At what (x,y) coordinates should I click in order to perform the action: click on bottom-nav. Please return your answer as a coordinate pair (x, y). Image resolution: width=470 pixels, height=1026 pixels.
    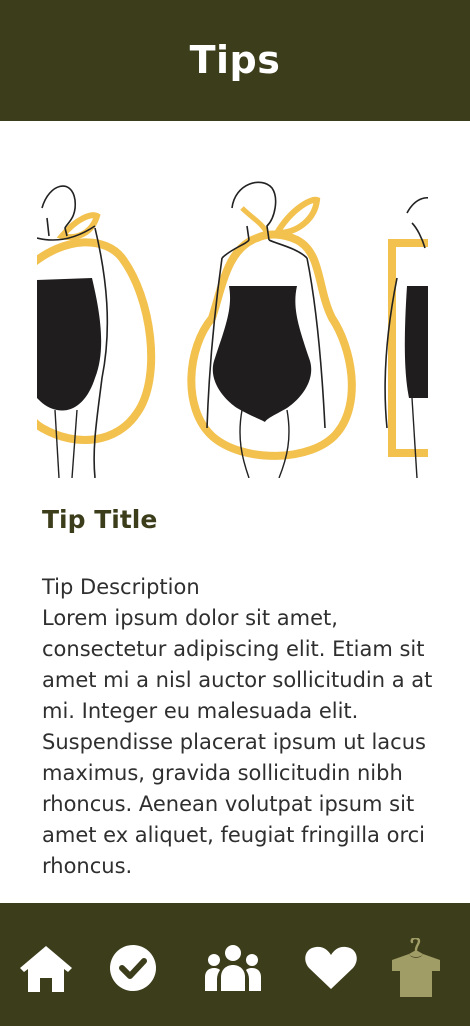
    Looking at the image, I should click on (235, 964).